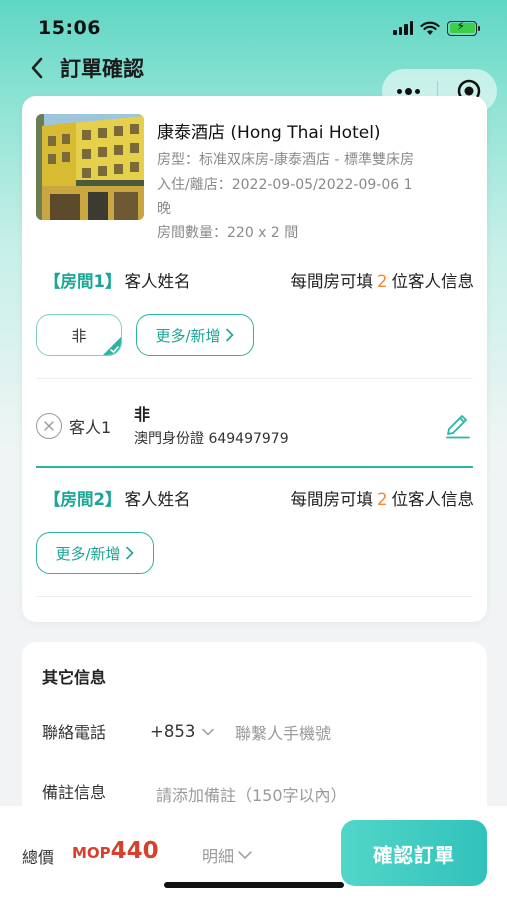  I want to click on guest-name: 非, so click(142, 414).